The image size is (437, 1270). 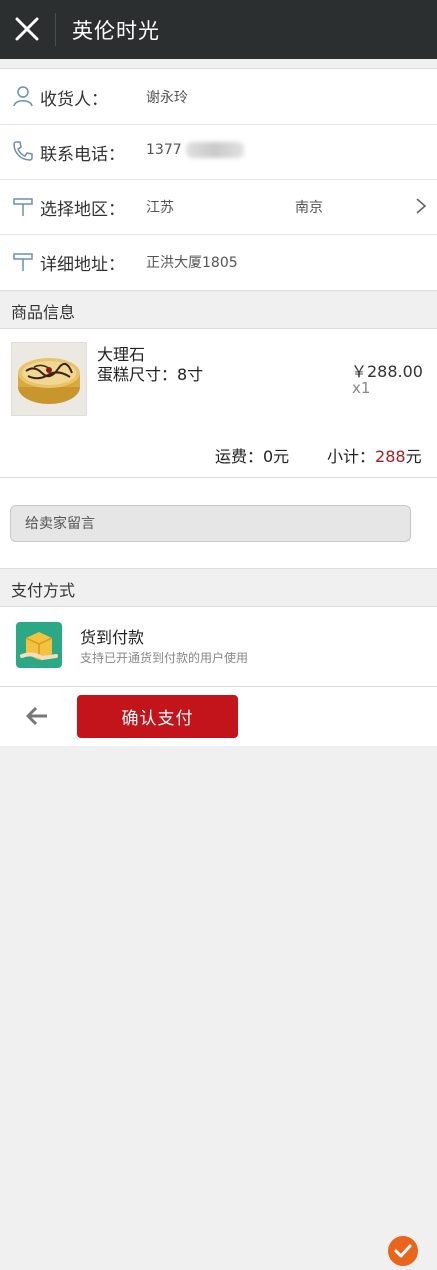 I want to click on product-size: 蛋糕尺寸：8寸, so click(x=150, y=374).